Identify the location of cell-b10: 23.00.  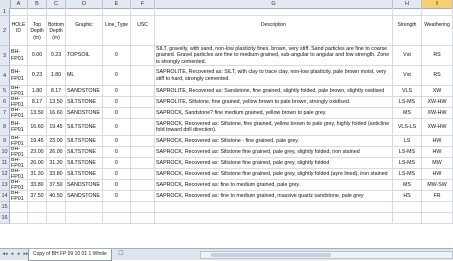
(37, 152).